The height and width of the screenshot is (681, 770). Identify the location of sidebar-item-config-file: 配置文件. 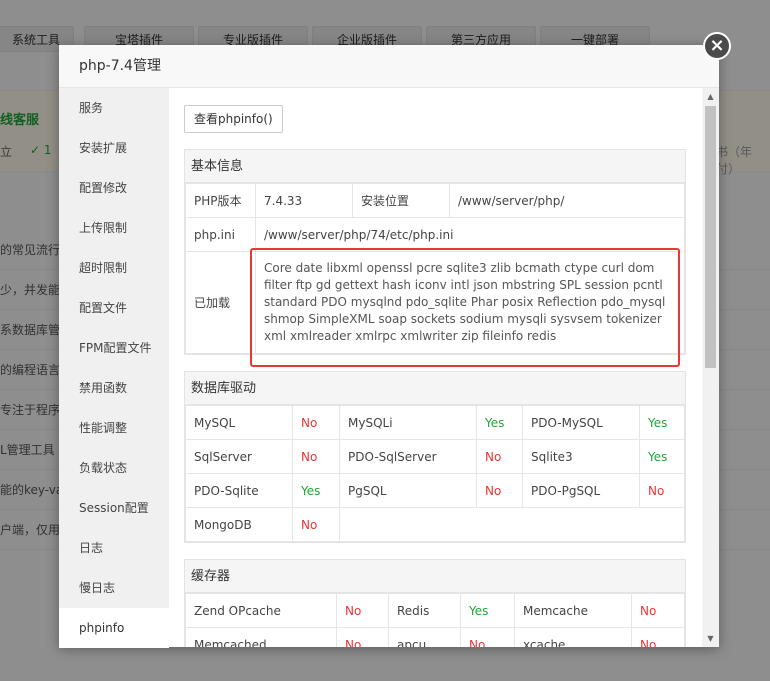
(114, 308).